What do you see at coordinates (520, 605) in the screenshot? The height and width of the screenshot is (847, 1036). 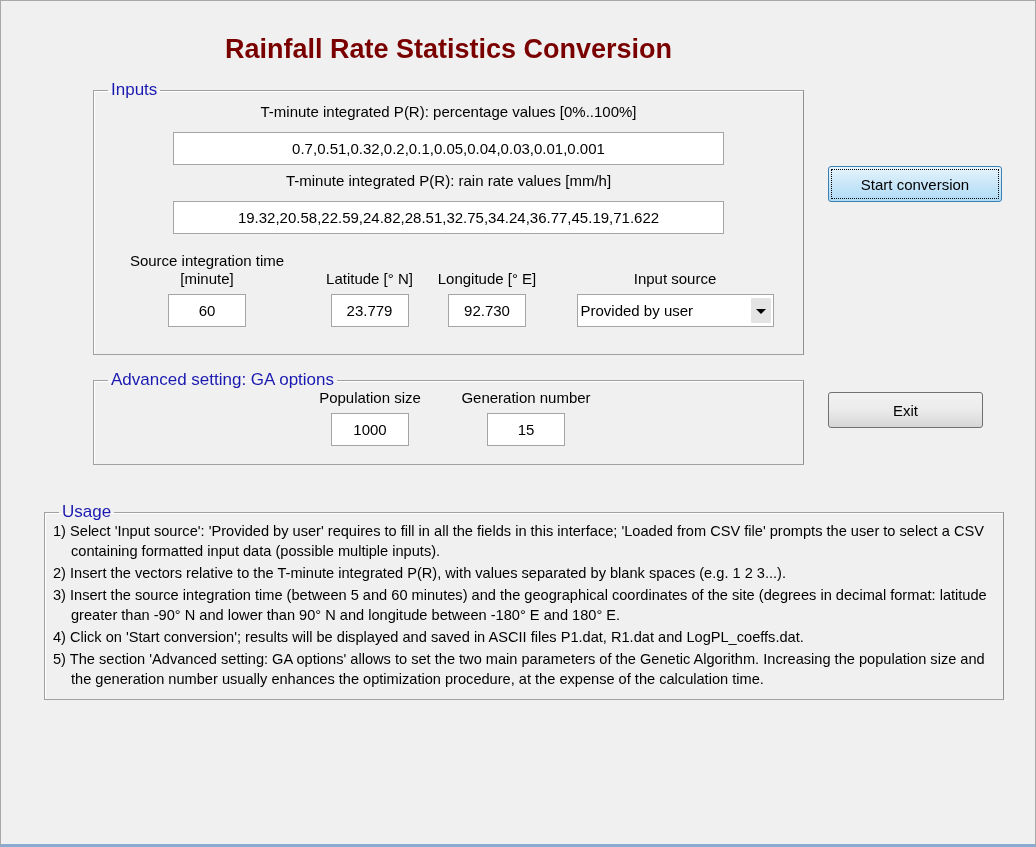 I see `usage-text: 3) Insert the source integration time (between 5 and 60 minutes) and the geographical coordinates of the site (degrees in decimal format: latitude greater than -90° N and lower than 90° N and longitude between -180° E and 180° E.` at bounding box center [520, 605].